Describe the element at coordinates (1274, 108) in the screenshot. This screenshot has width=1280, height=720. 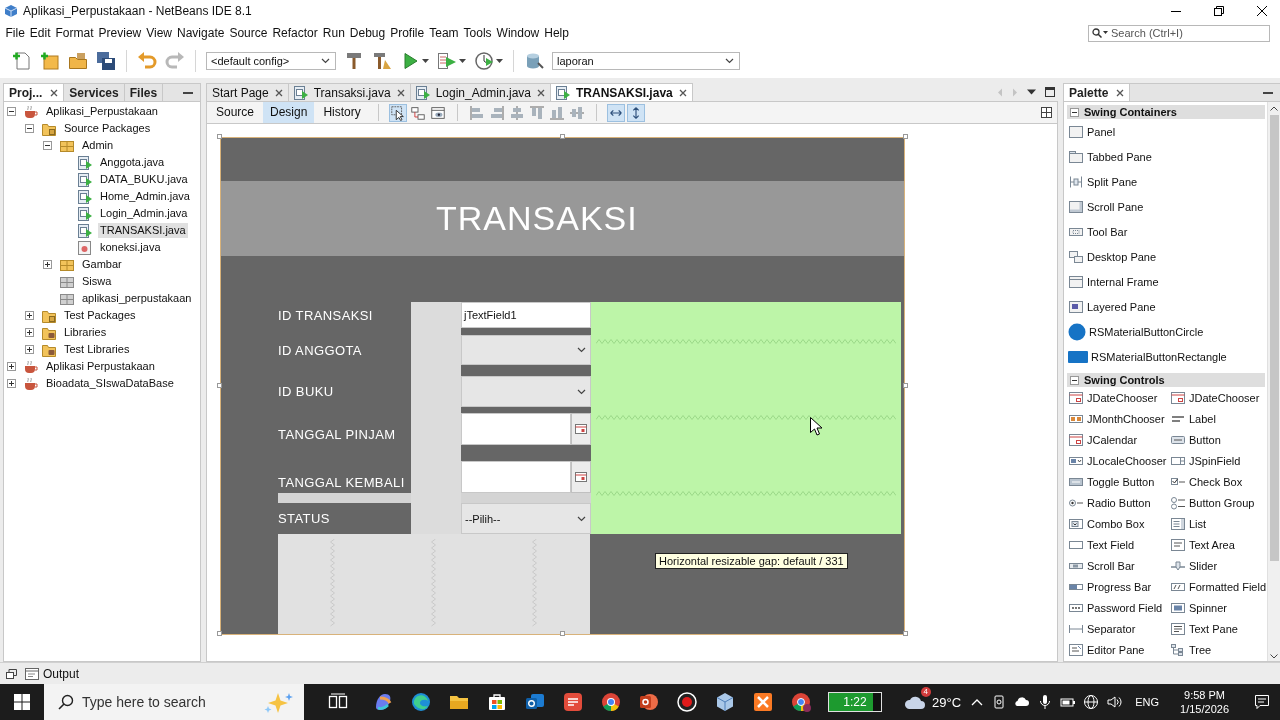
I see `scroll-up-icon` at that location.